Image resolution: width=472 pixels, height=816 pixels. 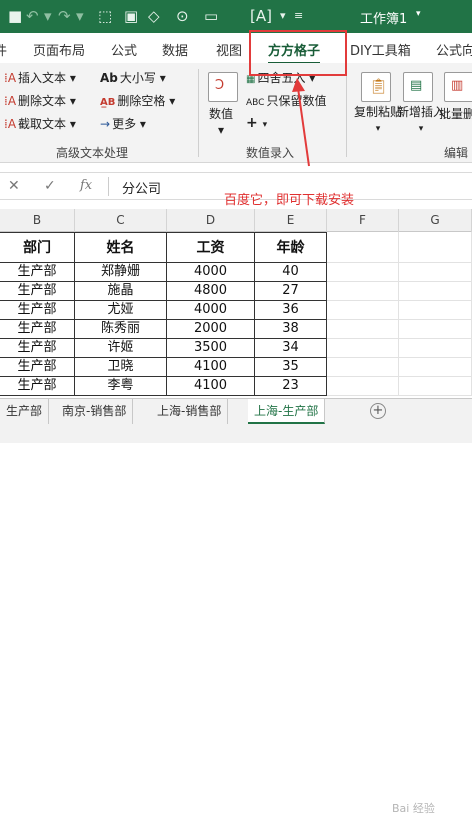 What do you see at coordinates (211, 220) in the screenshot?
I see `column-header-d: D` at bounding box center [211, 220].